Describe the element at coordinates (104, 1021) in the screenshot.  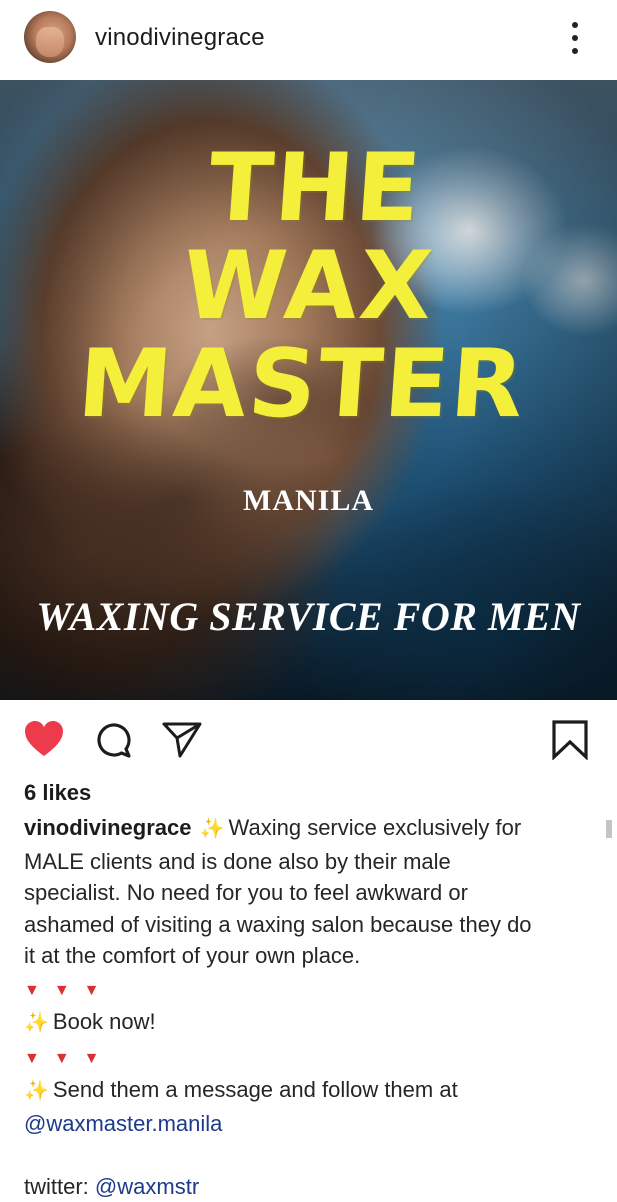
I see `caption-book-now: Book now!` at that location.